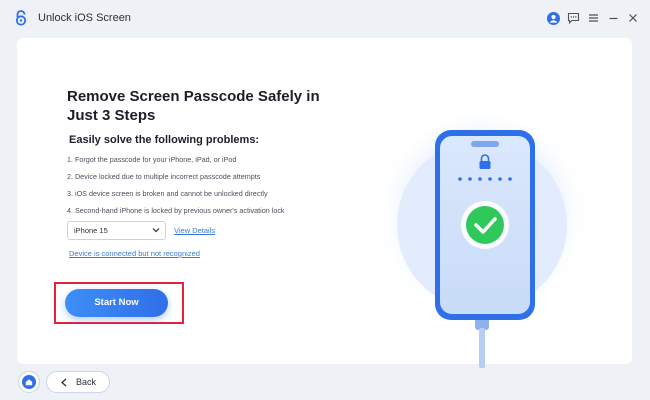 This screenshot has height=400, width=650. What do you see at coordinates (553, 18) in the screenshot?
I see `user-icon` at bounding box center [553, 18].